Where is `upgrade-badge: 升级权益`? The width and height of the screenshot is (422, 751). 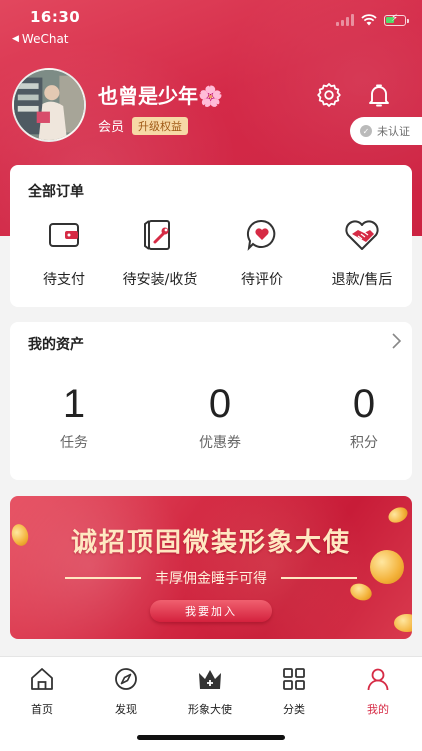
upgrade-badge: 升级权益 is located at coordinates (160, 125).